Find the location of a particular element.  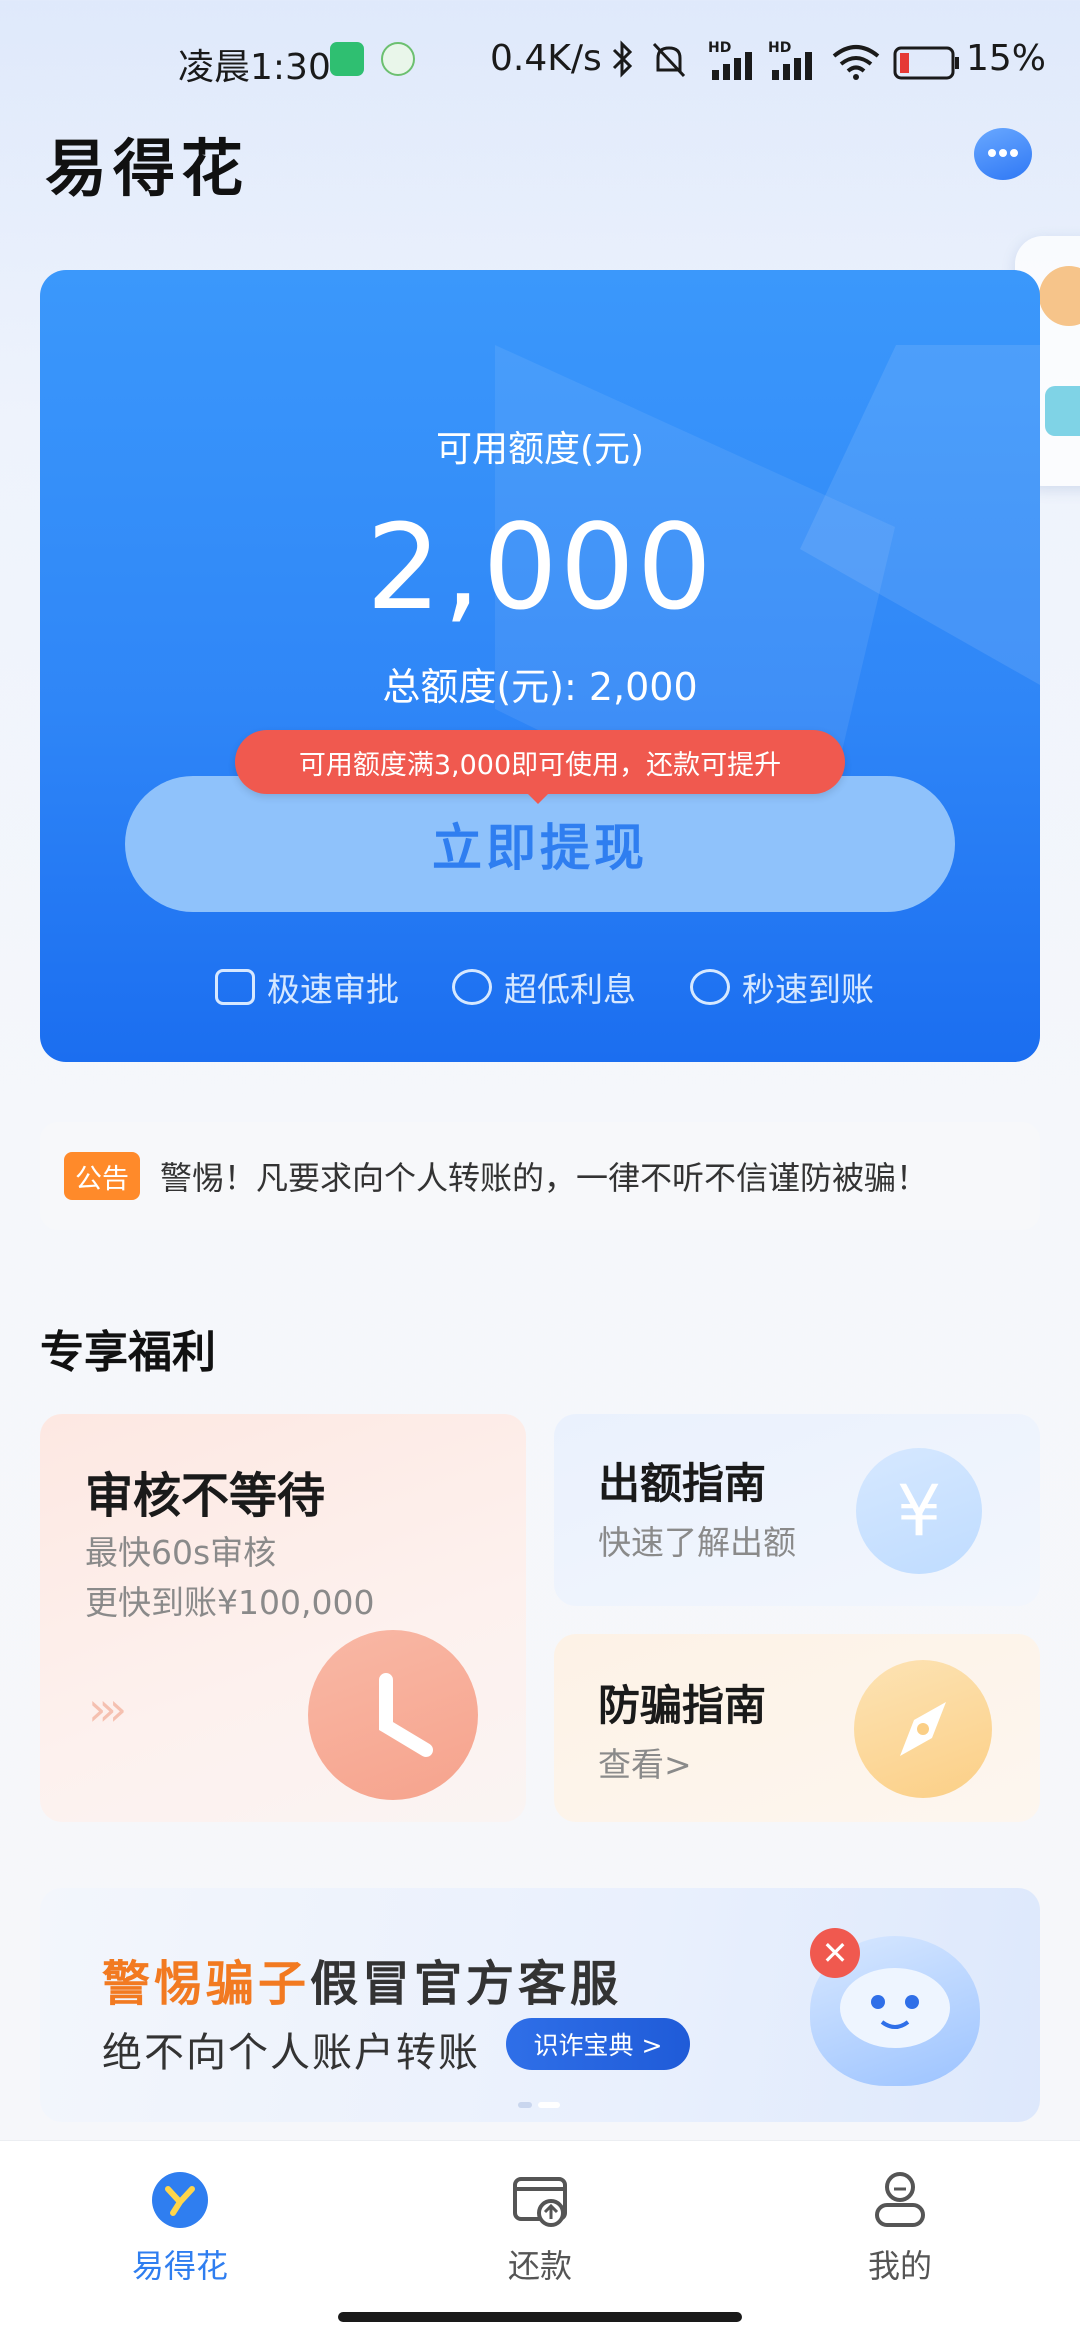

chevrons-decoration-icon: ››› is located at coordinates (107, 1709).